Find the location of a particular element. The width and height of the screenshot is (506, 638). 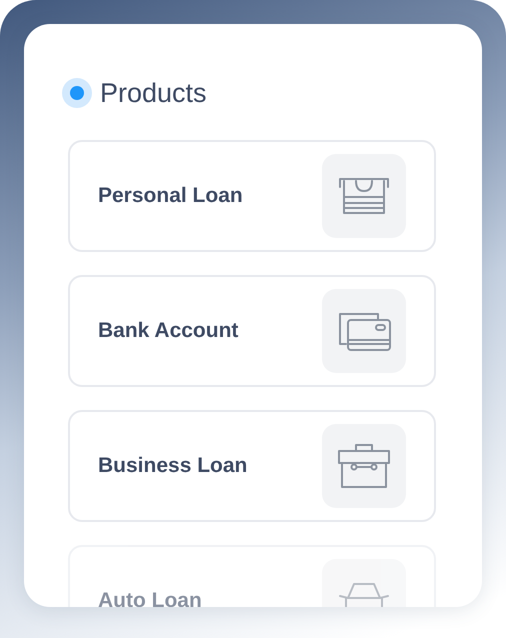

product-item: Bank Account is located at coordinates (252, 331).